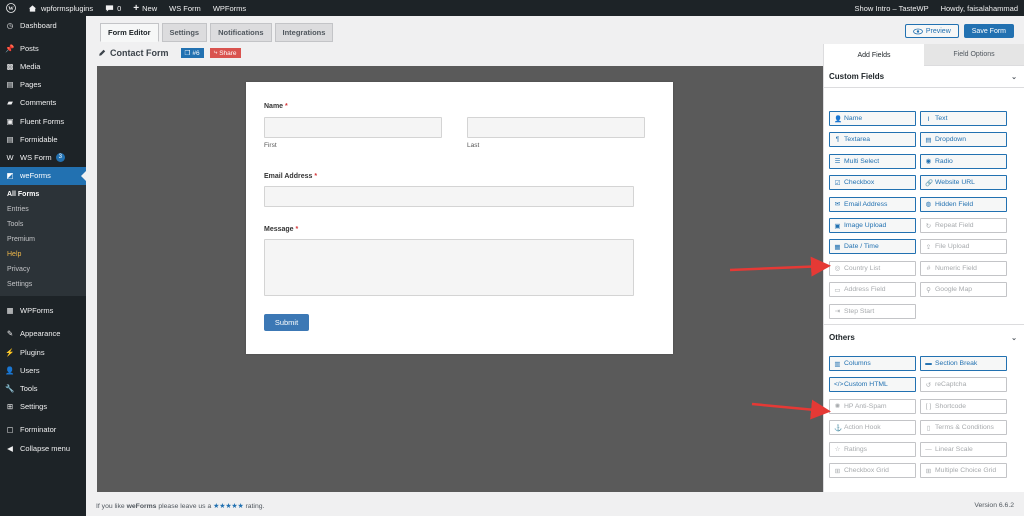 Image resolution: width=1024 pixels, height=516 pixels. Describe the element at coordinates (872, 268) in the screenshot. I see `add-field-country-list-button: ◎ Country List` at that location.